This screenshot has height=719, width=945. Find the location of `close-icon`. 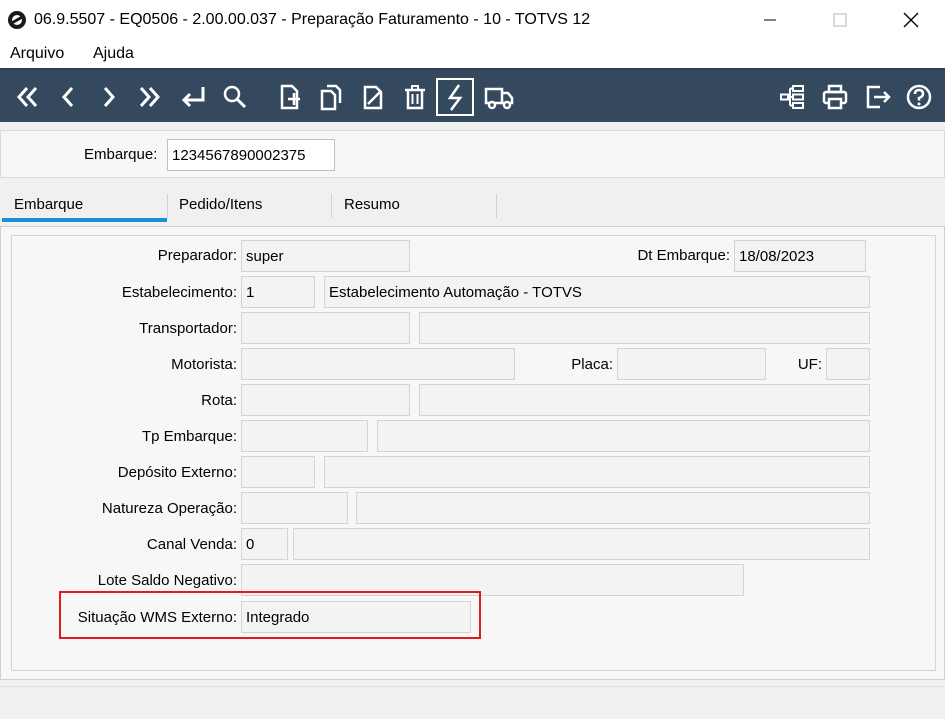

close-icon is located at coordinates (911, 20).